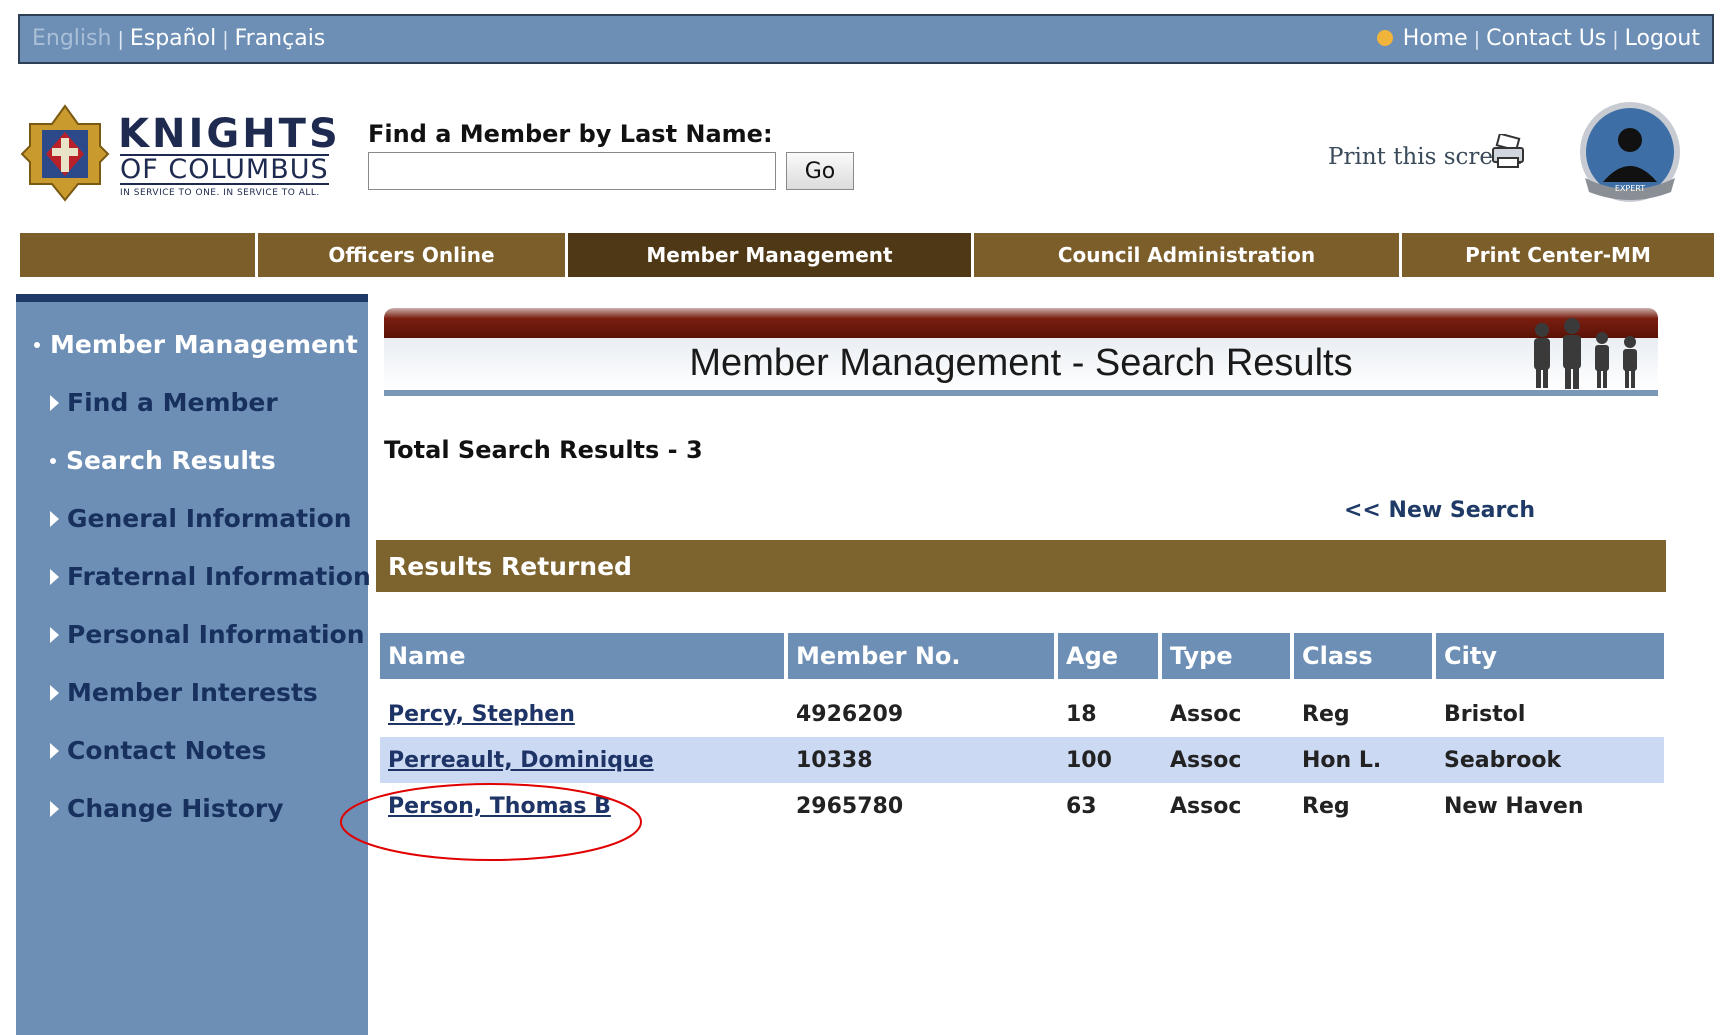 The image size is (1727, 1035). I want to click on sidebar-item-member-management: Member Management, so click(196, 344).